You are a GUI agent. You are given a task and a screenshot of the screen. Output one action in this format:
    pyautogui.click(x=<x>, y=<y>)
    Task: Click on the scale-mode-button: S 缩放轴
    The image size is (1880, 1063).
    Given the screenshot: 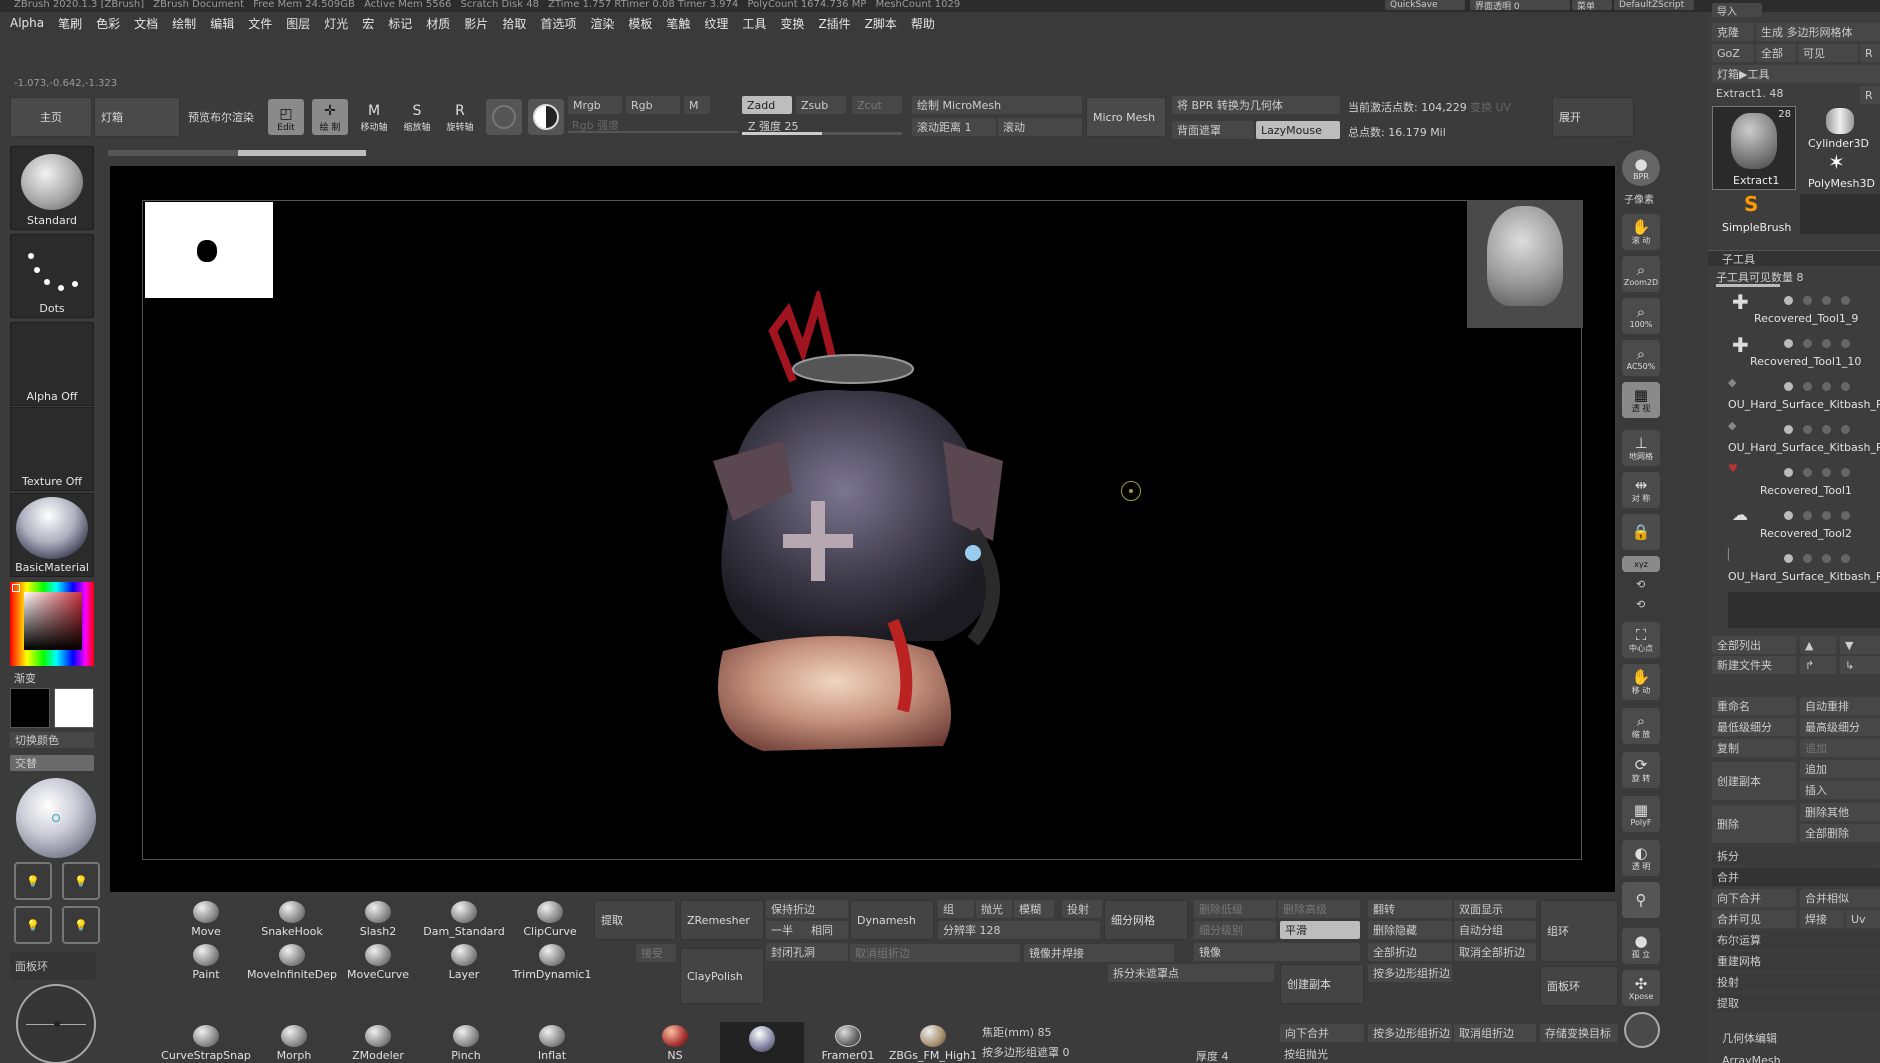 What is the action you would take?
    pyautogui.click(x=417, y=117)
    